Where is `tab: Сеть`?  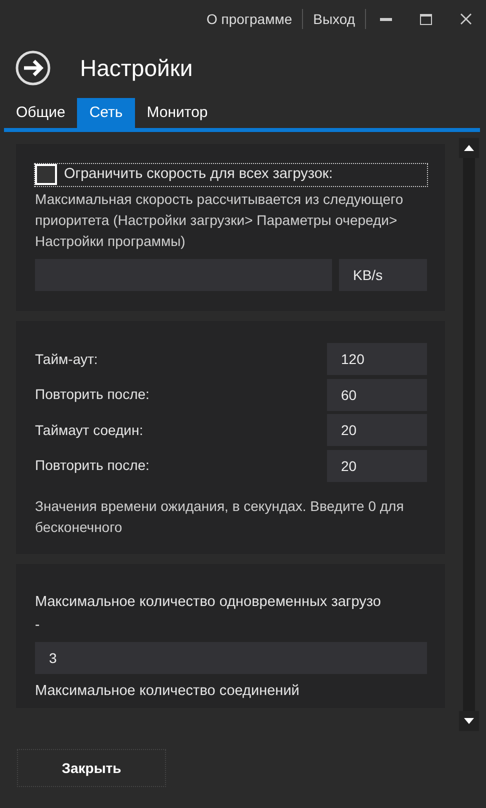
tab: Сеть is located at coordinates (106, 113).